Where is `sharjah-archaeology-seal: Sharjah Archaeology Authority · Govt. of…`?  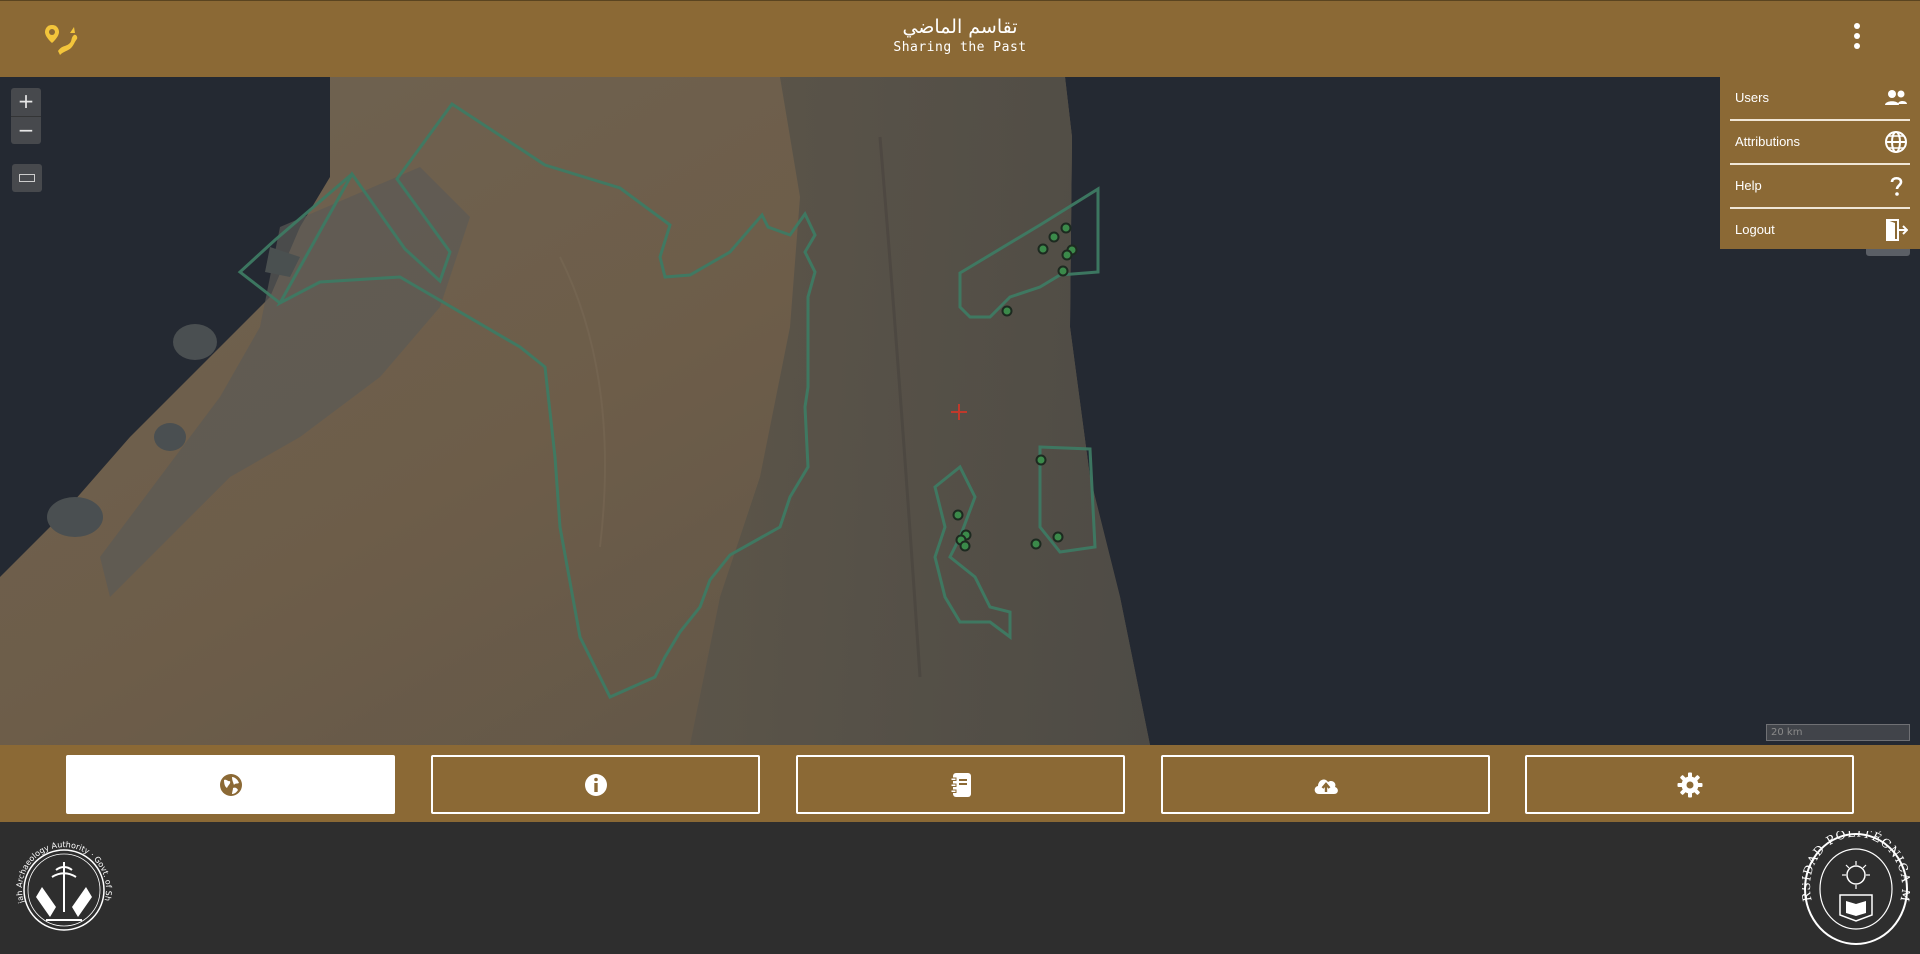
sharjah-archaeology-seal: Sharjah Archaeology Authority · Govt. of… is located at coordinates (59, 881).